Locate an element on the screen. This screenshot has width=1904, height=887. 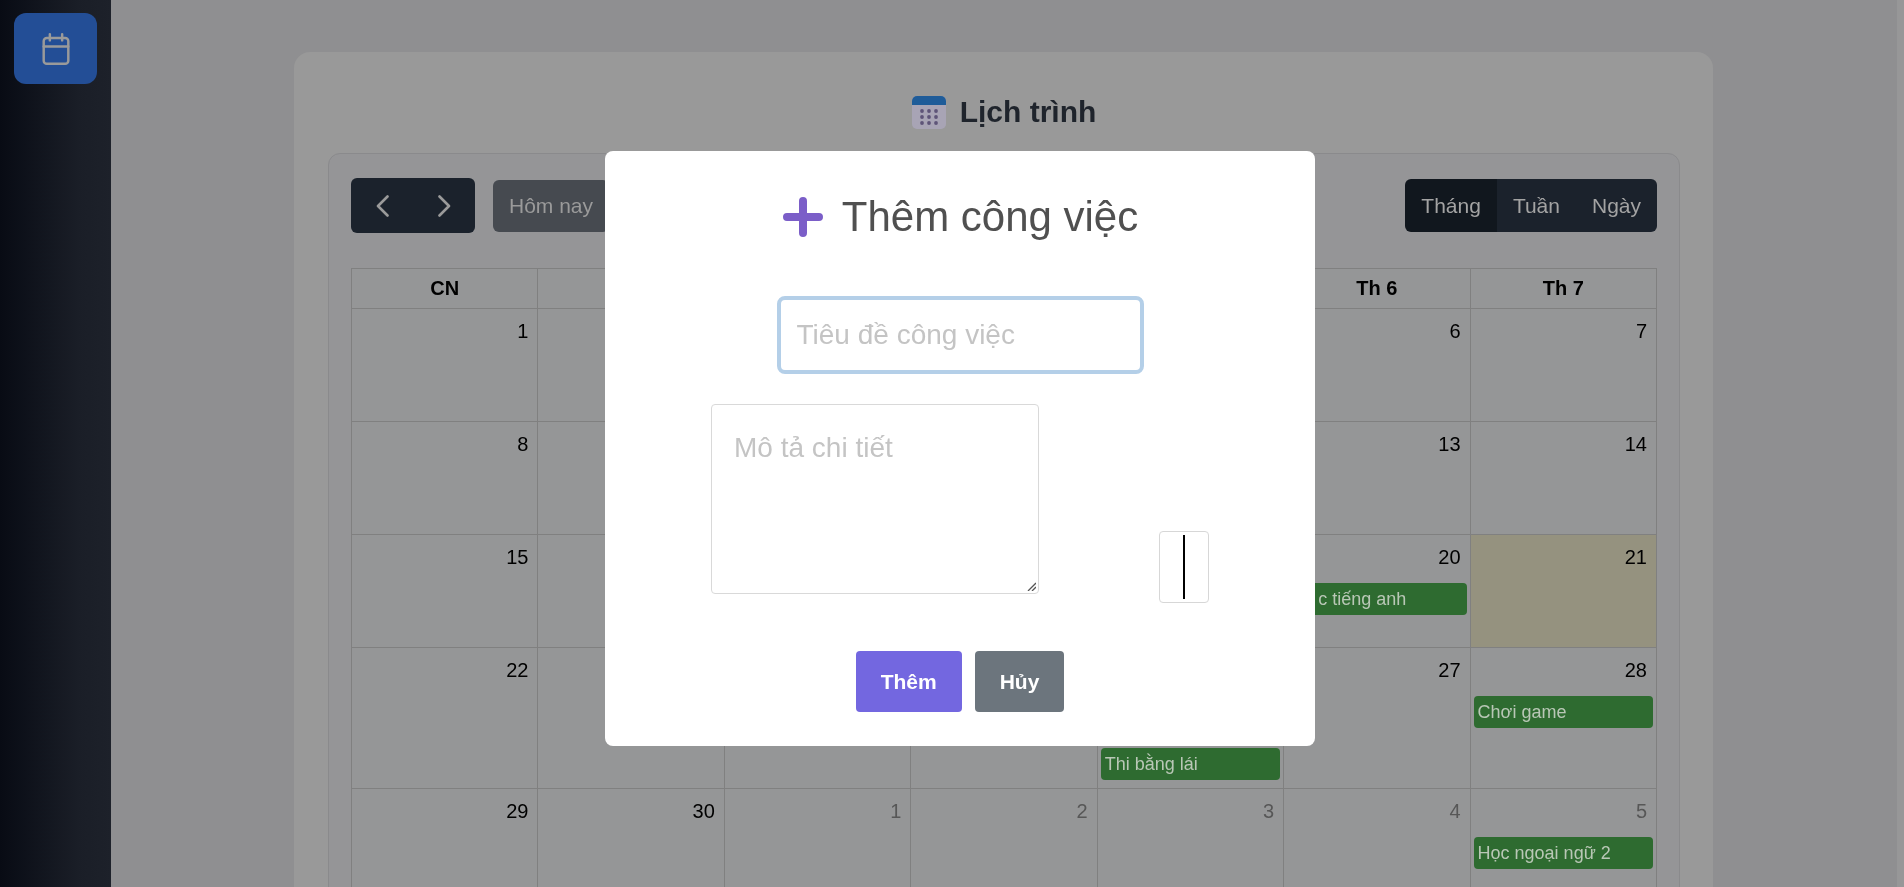
day-cell: 28 Chơi game is located at coordinates (1563, 718).